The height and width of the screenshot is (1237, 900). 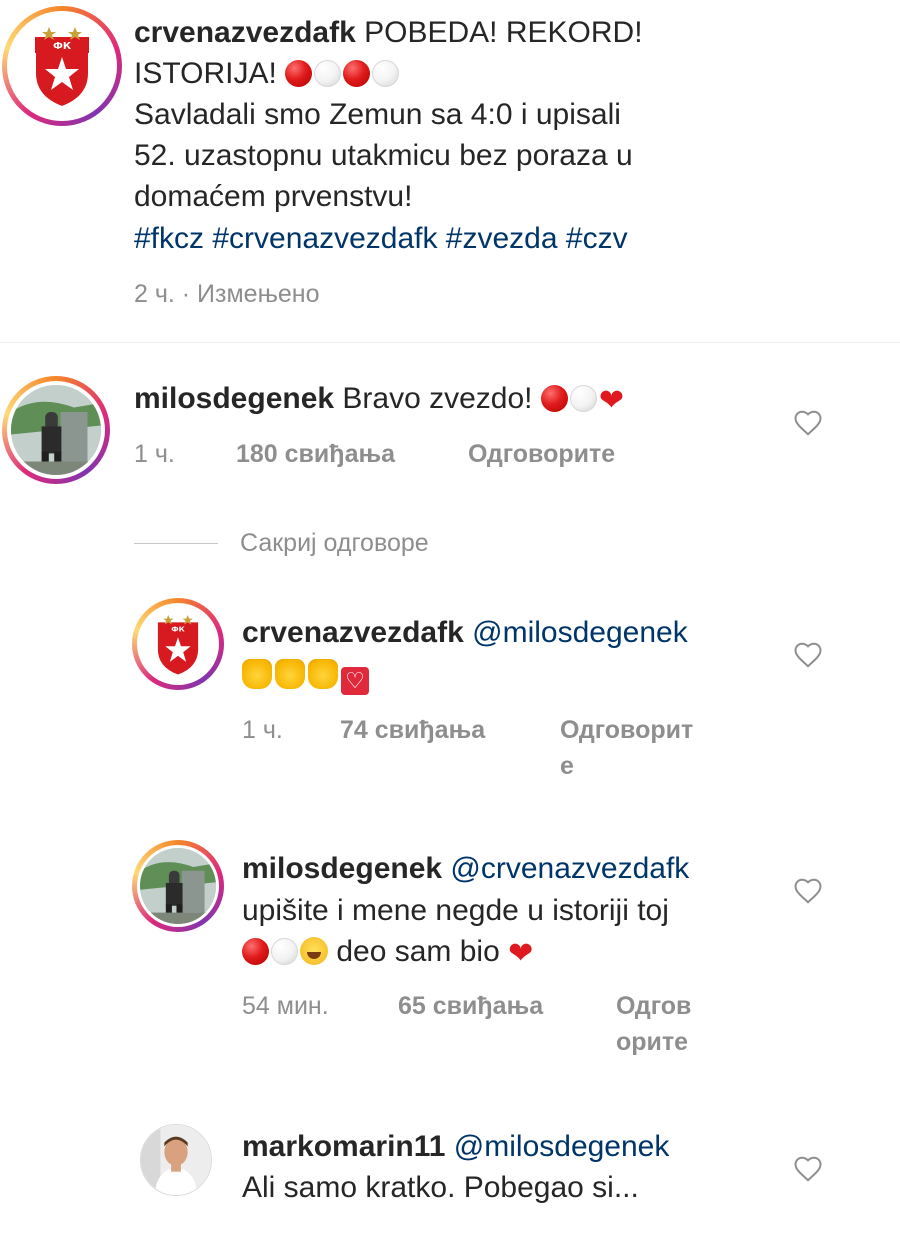 I want to click on post-username: crvenazvezdafk, so click(x=245, y=32).